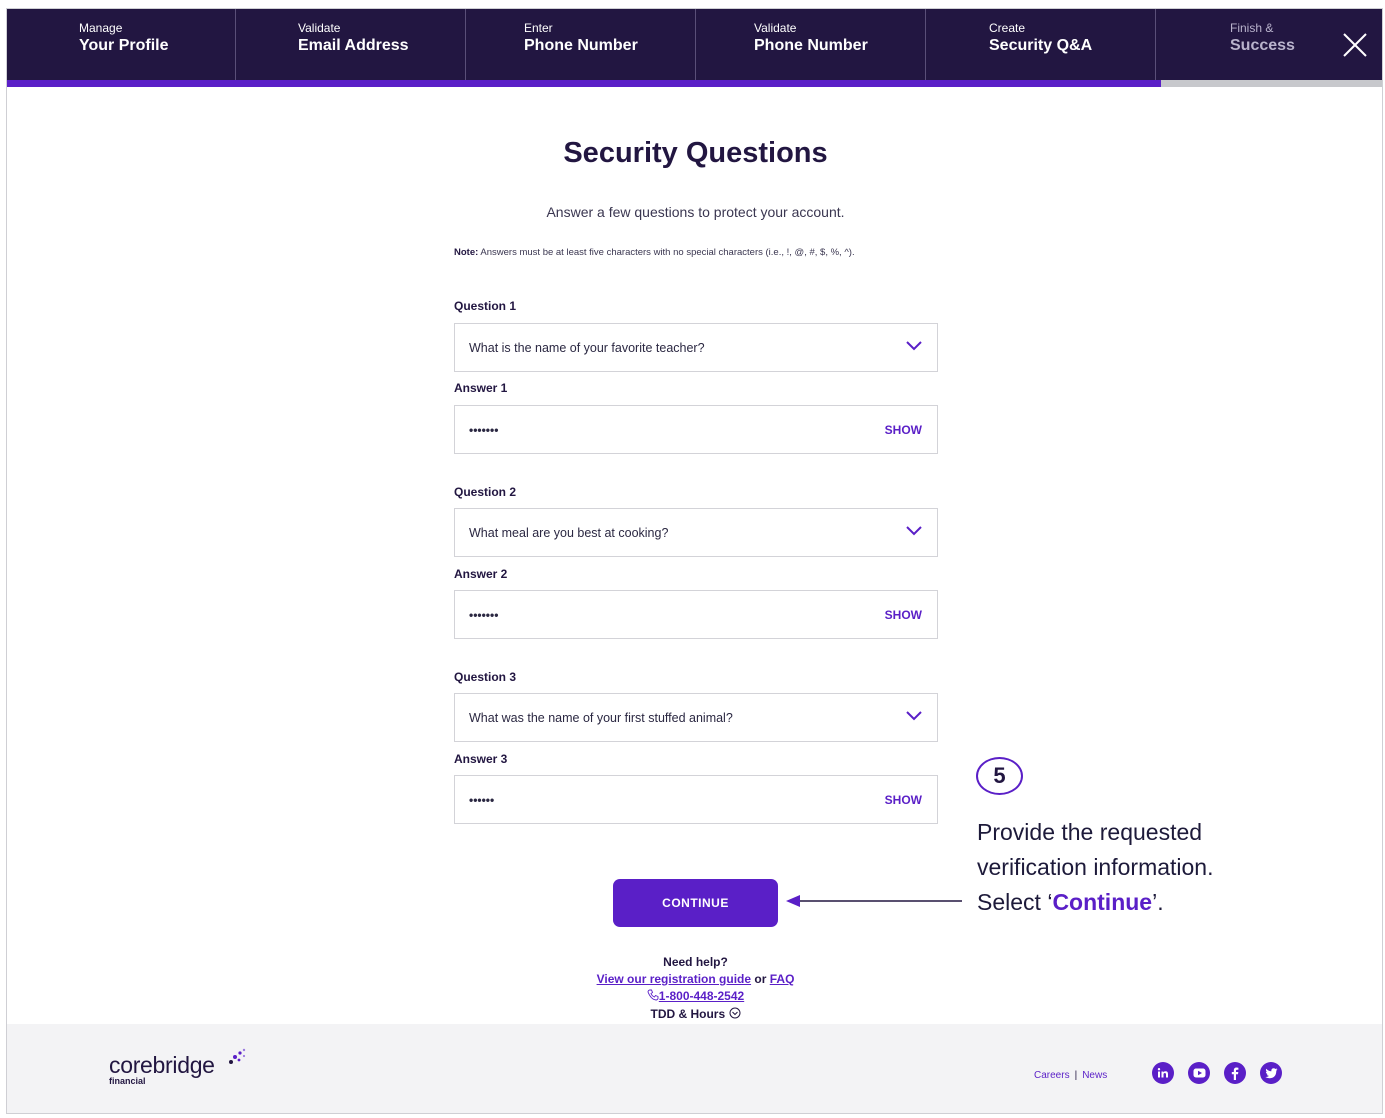  I want to click on answer1-show-button: SHOW, so click(903, 430).